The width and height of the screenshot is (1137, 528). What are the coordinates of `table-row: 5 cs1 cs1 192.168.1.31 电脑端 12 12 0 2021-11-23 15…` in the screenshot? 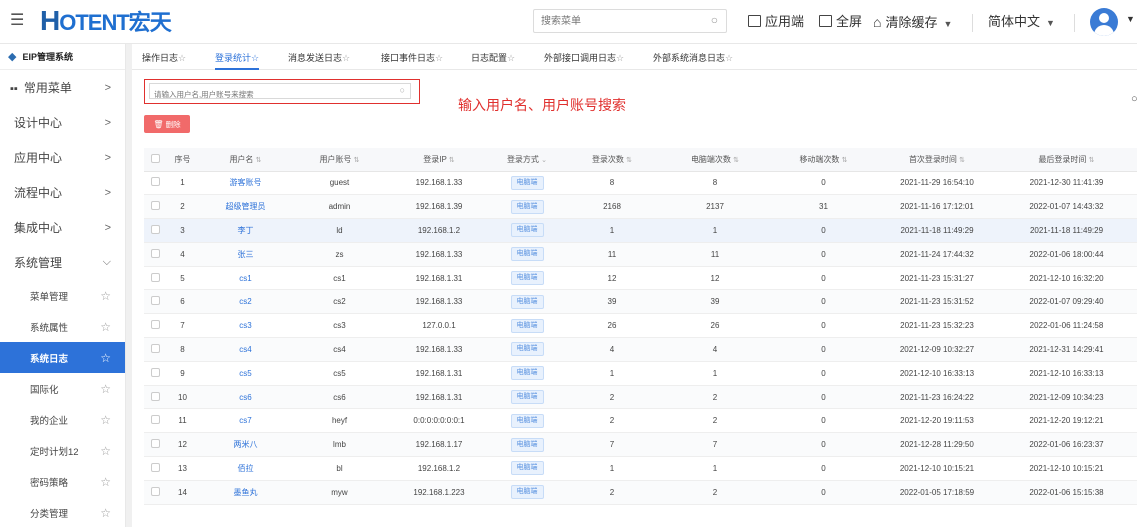 It's located at (640, 278).